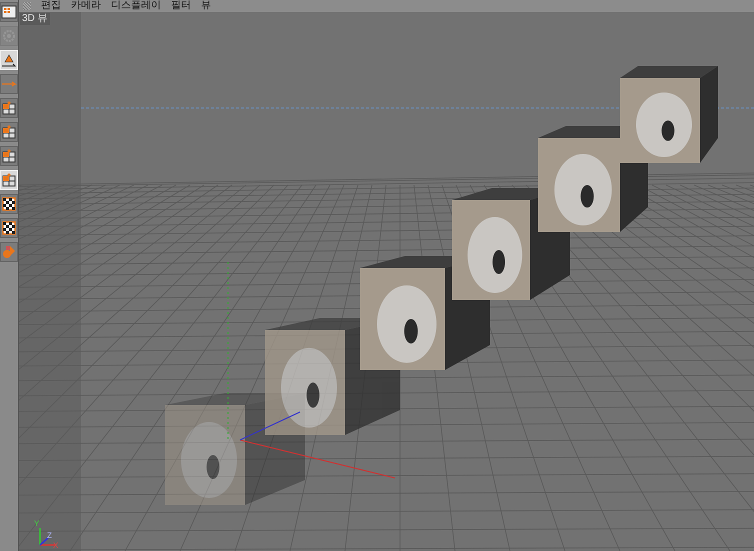 This screenshot has width=754, height=551. I want to click on z-axis-line, so click(270, 426).